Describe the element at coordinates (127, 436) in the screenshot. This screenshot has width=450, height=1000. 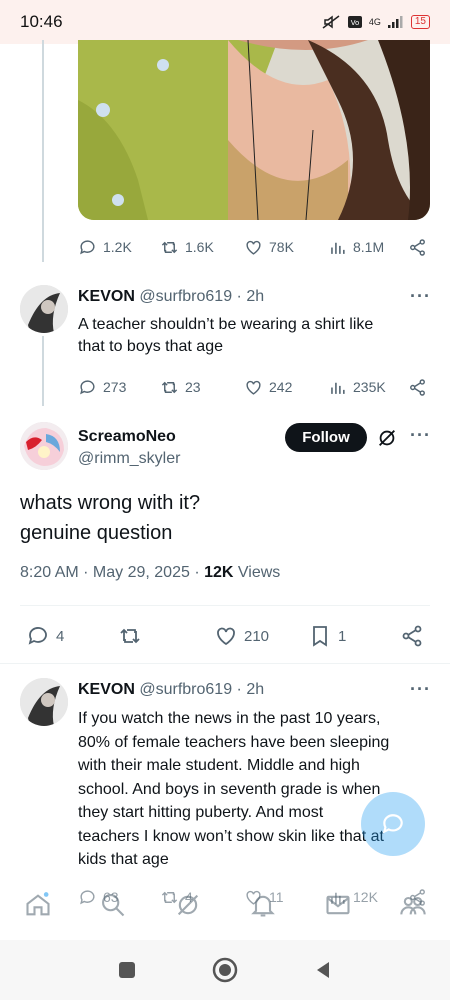
I see `author-name: ScreamoNeo` at that location.